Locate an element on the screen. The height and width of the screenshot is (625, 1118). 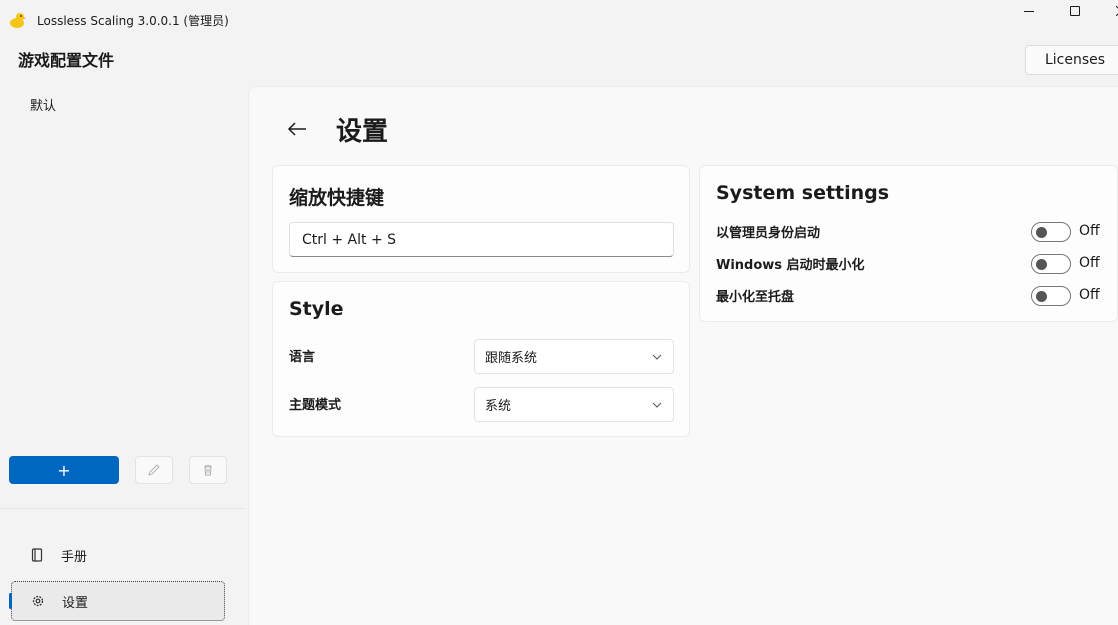
window-title: Lossless Scaling 3.0.0.1 (管理员) is located at coordinates (133, 21).